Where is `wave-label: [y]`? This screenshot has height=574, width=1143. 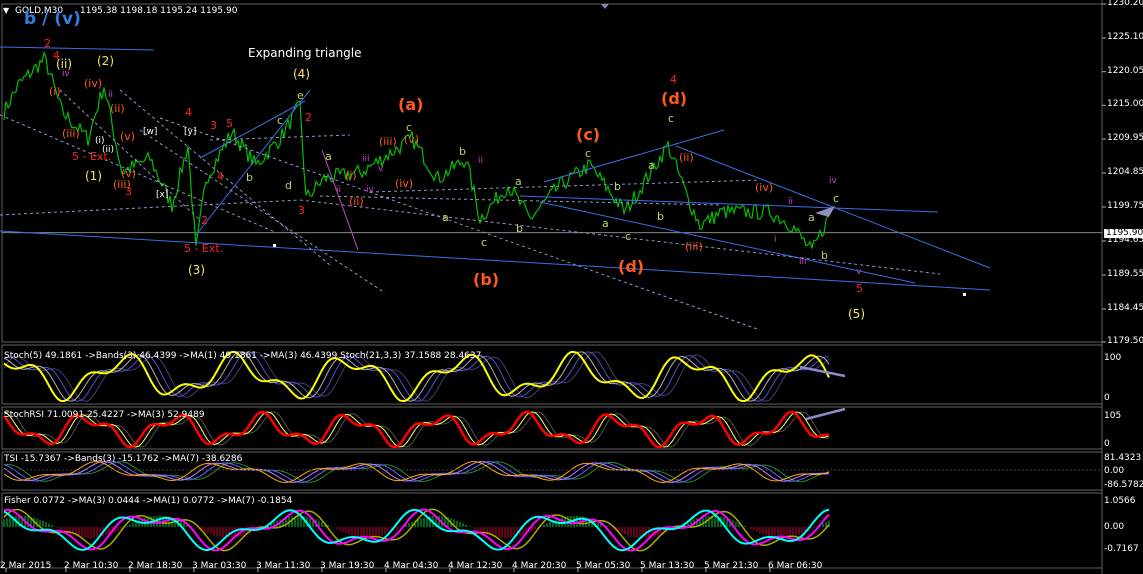 wave-label: [y] is located at coordinates (190, 132).